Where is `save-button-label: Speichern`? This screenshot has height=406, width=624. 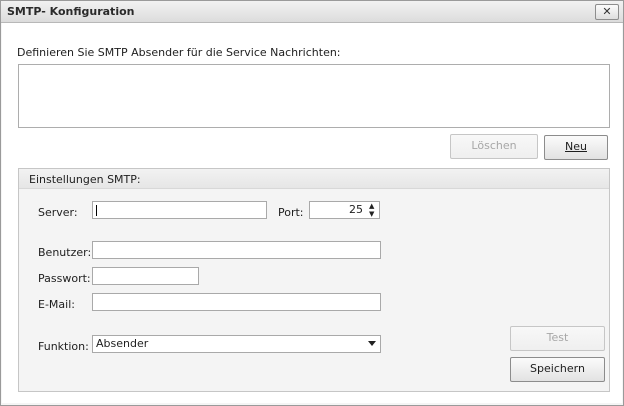 save-button-label: Speichern is located at coordinates (557, 368).